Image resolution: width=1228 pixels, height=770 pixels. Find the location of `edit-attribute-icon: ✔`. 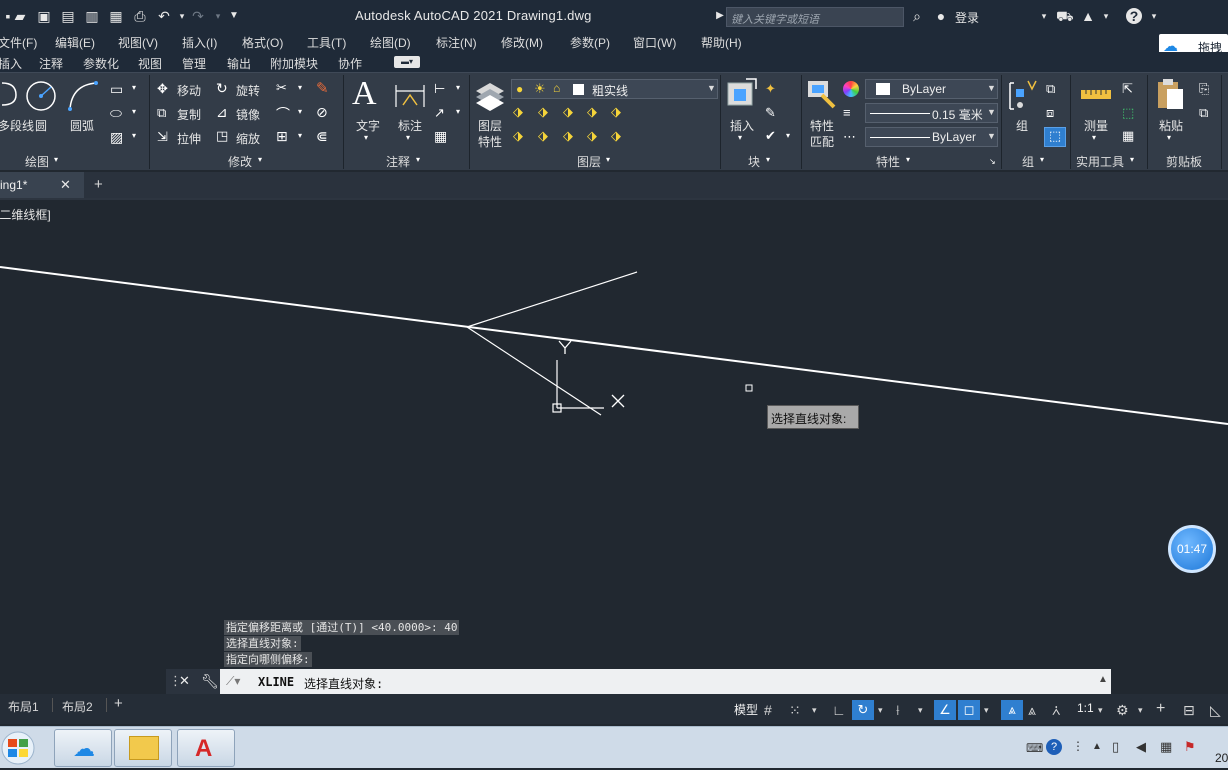

edit-attribute-icon: ✔ is located at coordinates (770, 136).